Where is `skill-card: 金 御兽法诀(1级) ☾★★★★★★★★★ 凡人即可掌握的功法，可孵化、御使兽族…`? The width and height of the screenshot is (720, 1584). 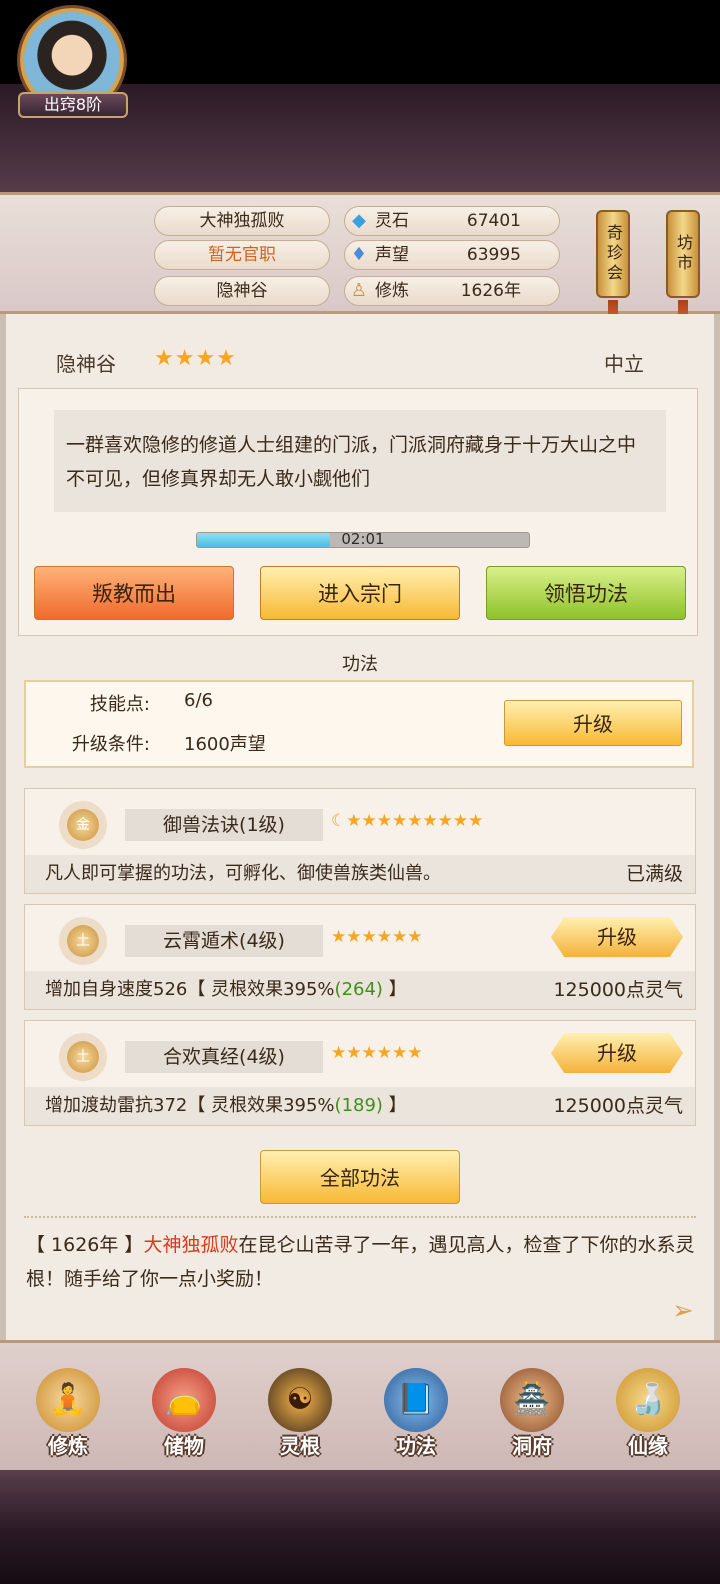
skill-card: 金 御兽法诀(1级) ☾★★★★★★★★★ 凡人即可掌握的功法，可孵化、御使兽族… is located at coordinates (360, 841).